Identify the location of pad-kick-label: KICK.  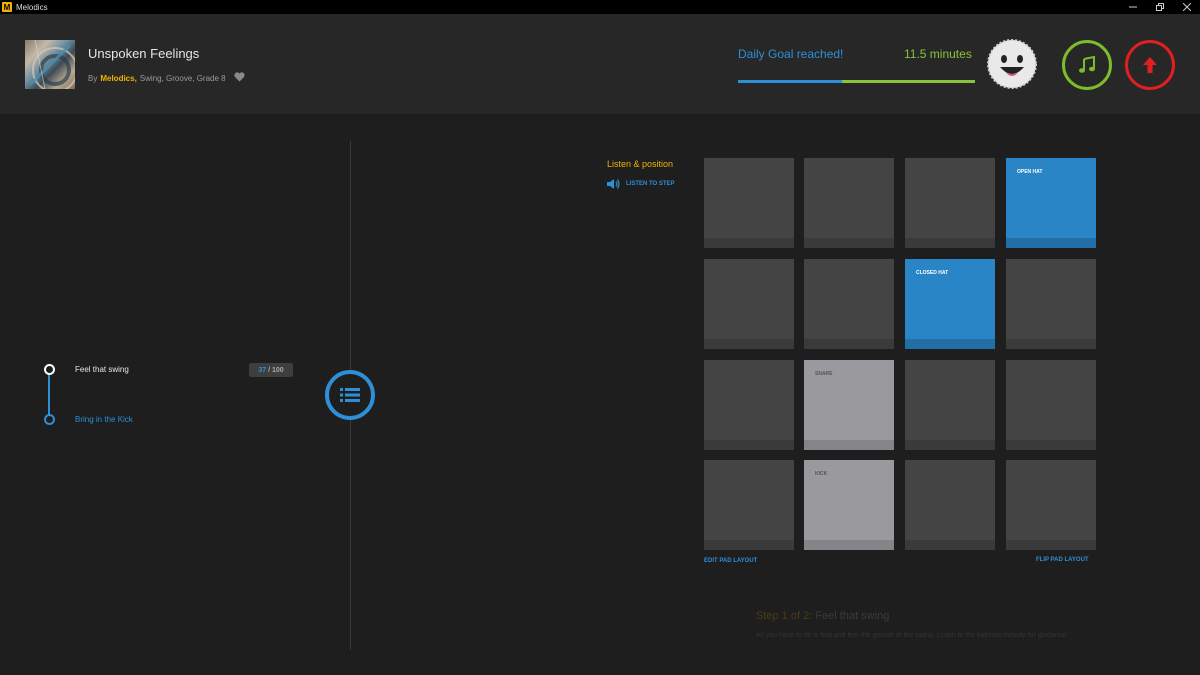
(821, 474).